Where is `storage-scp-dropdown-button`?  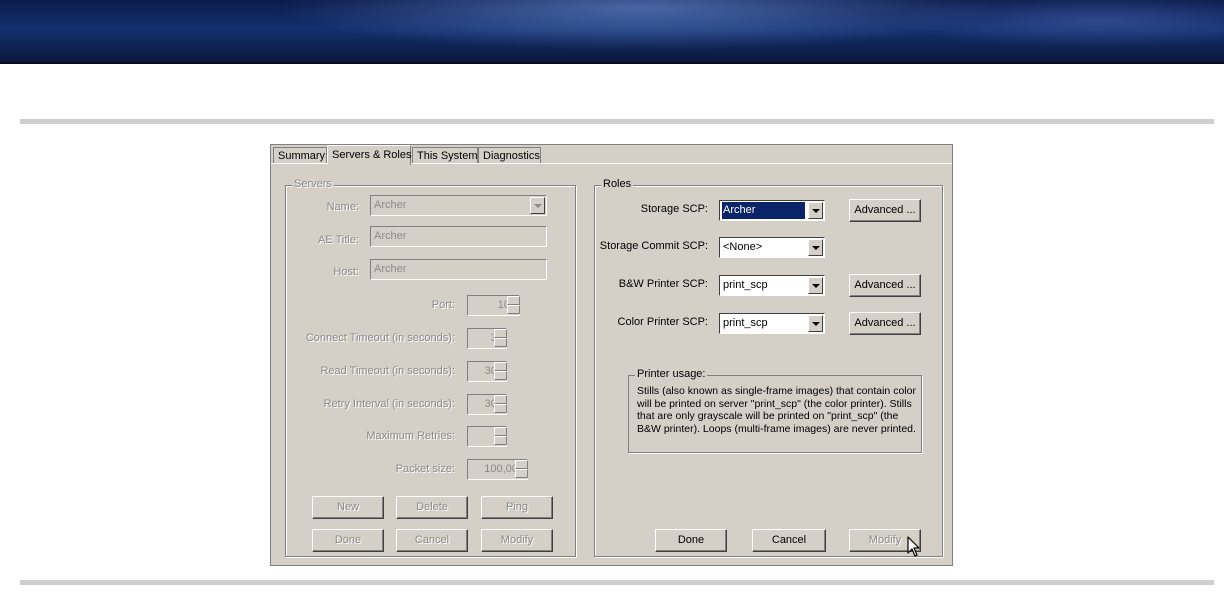 storage-scp-dropdown-button is located at coordinates (815, 210).